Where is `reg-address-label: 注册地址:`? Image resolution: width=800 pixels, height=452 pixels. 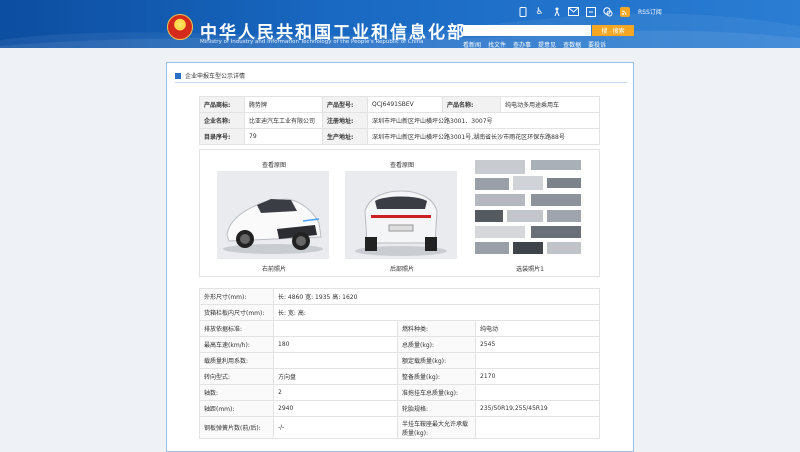 reg-address-label: 注册地址: is located at coordinates (345, 120).